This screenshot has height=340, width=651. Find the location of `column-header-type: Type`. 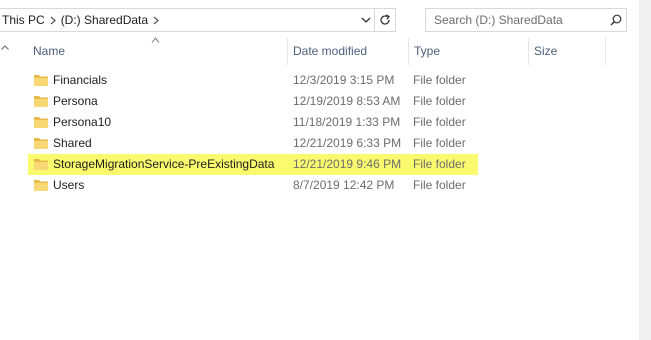

column-header-type: Type is located at coordinates (468, 51).